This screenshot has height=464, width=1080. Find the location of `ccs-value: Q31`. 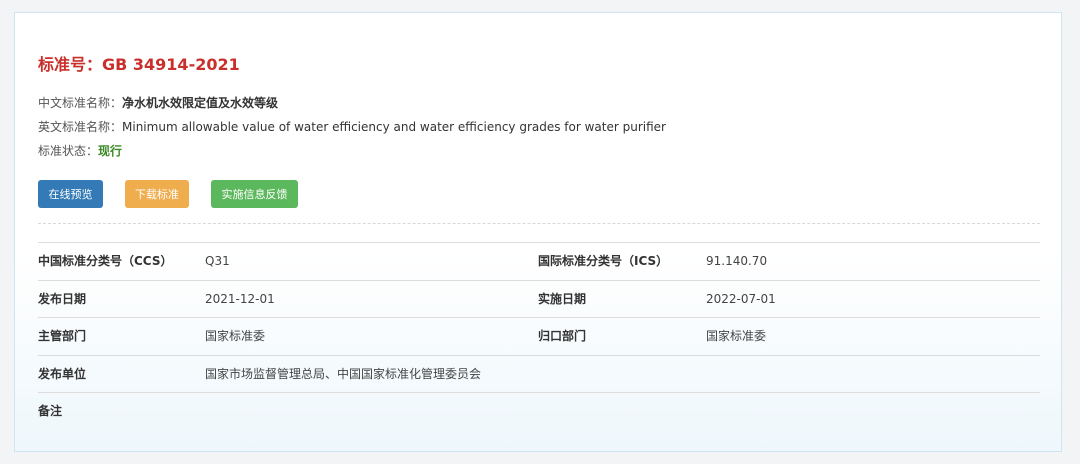

ccs-value: Q31 is located at coordinates (217, 261).